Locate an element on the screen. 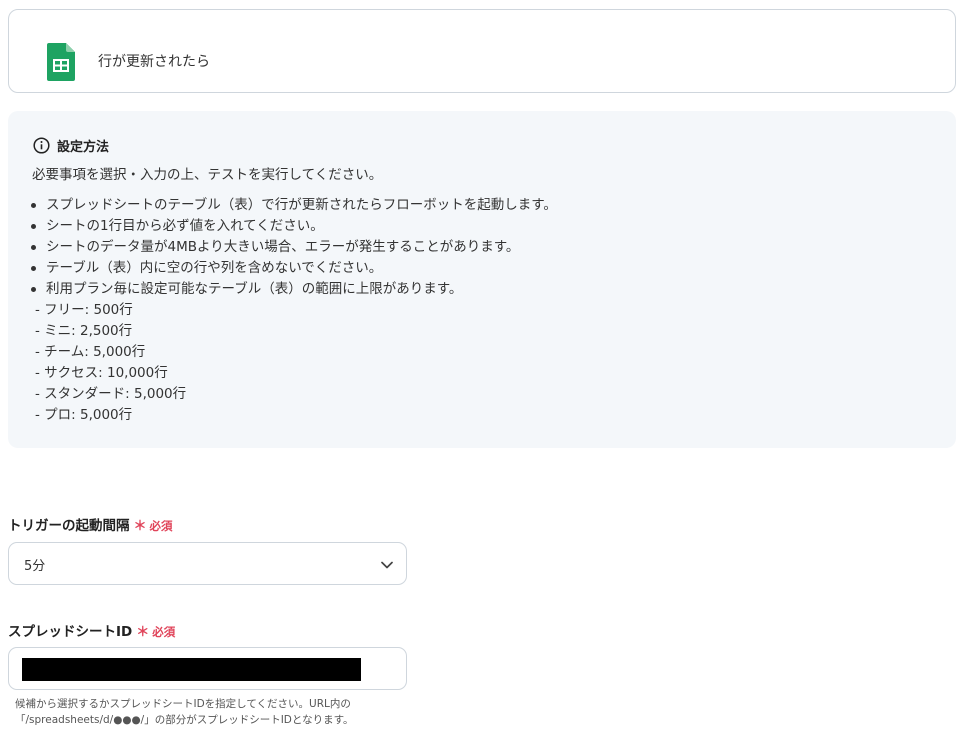 This screenshot has width=968, height=735. sheet-id-label: スプレッドシートID ＊ 必須 is located at coordinates (91, 630).